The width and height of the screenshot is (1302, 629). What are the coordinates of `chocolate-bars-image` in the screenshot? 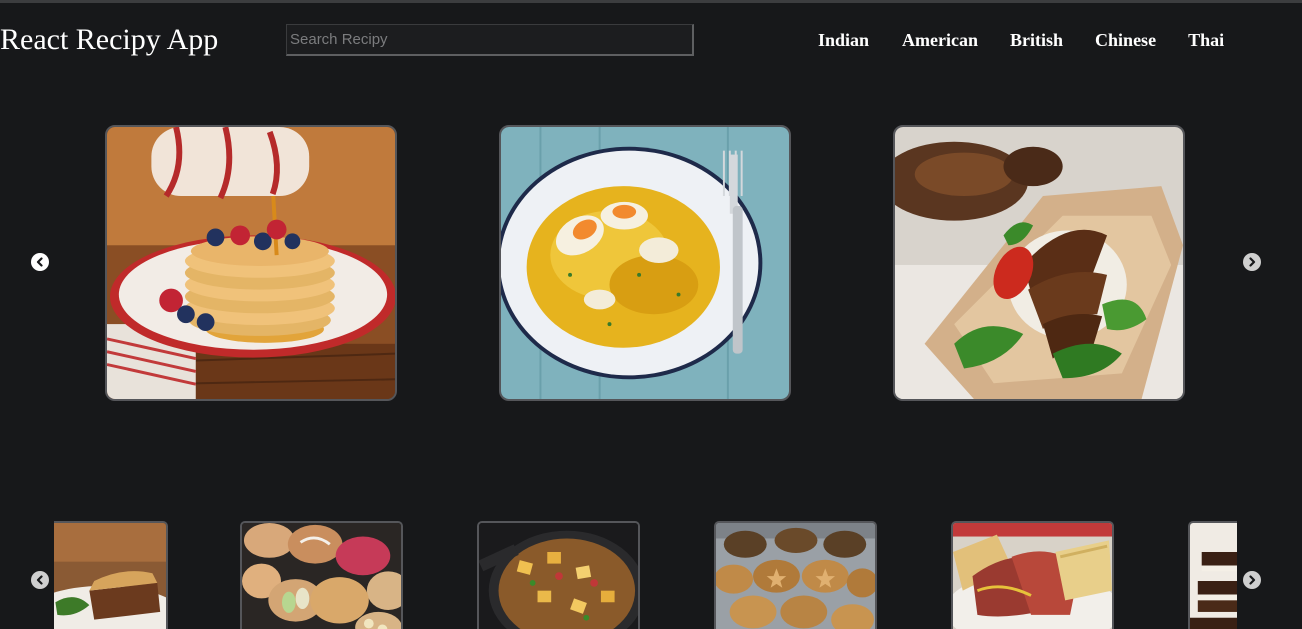 It's located at (1213, 576).